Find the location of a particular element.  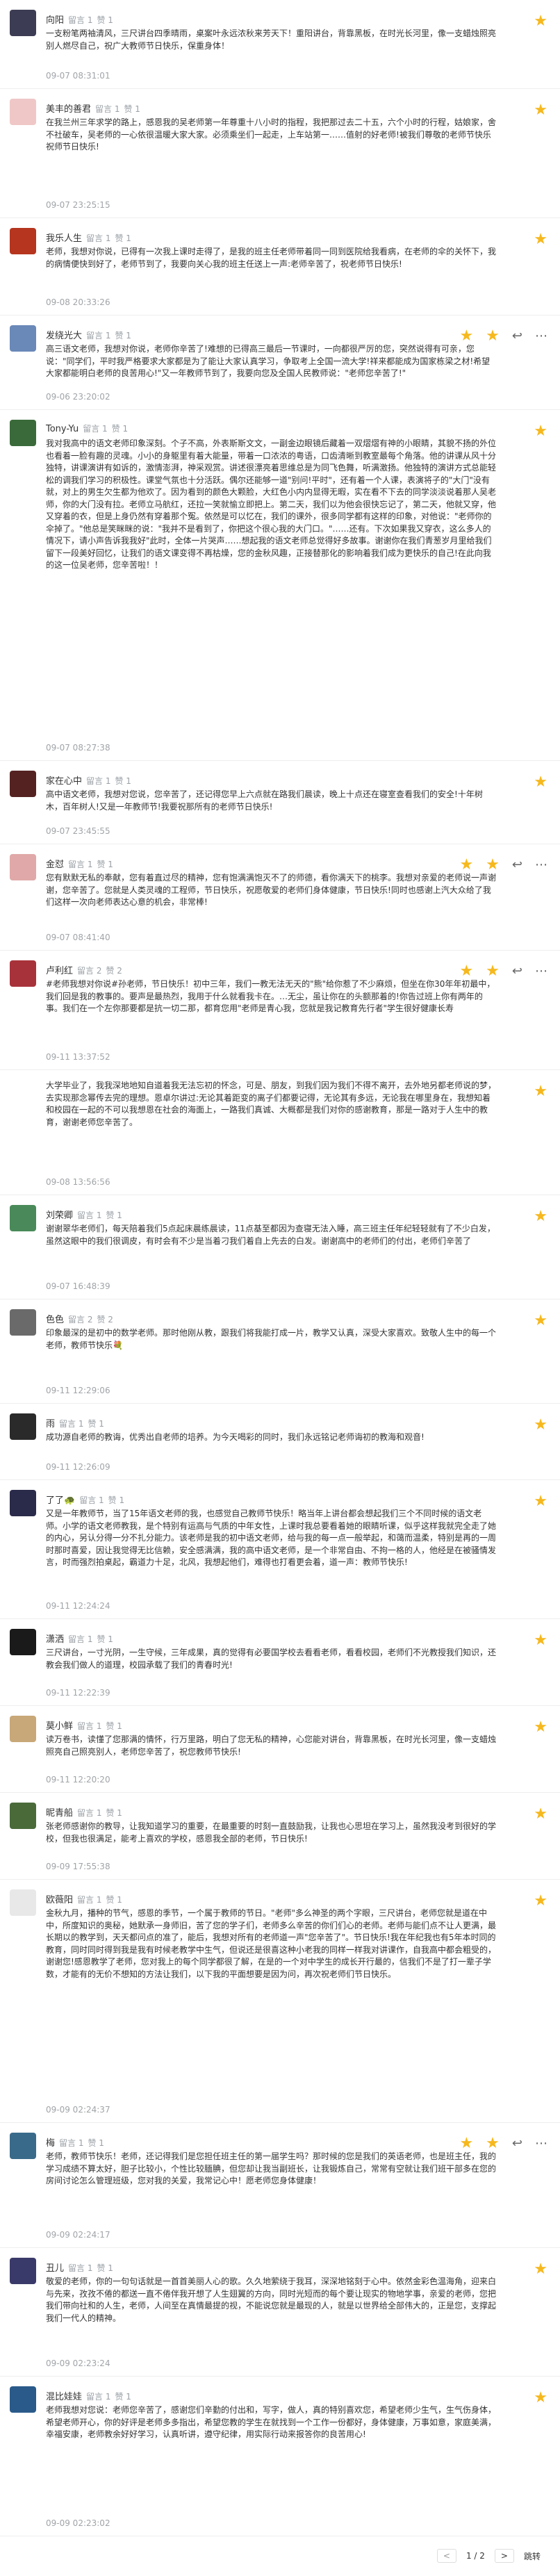

comment-time: 09-07 08:41:40 is located at coordinates (78, 937).